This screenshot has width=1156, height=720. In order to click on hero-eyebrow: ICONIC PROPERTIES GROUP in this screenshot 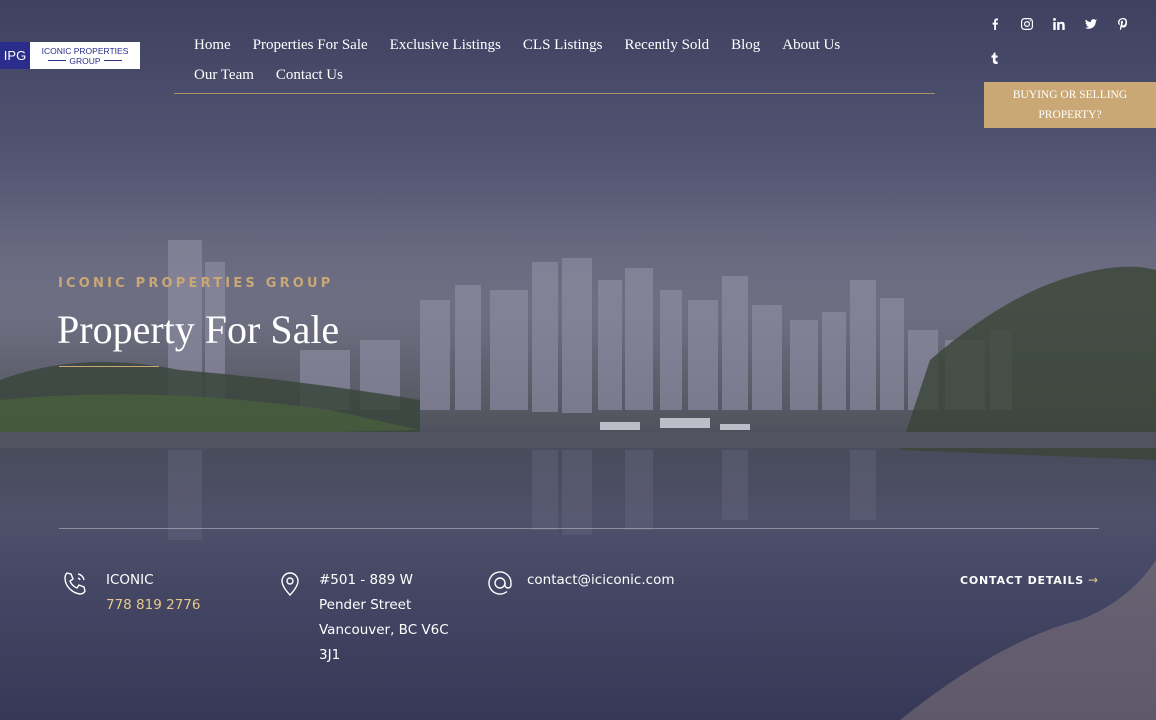, I will do `click(196, 283)`.